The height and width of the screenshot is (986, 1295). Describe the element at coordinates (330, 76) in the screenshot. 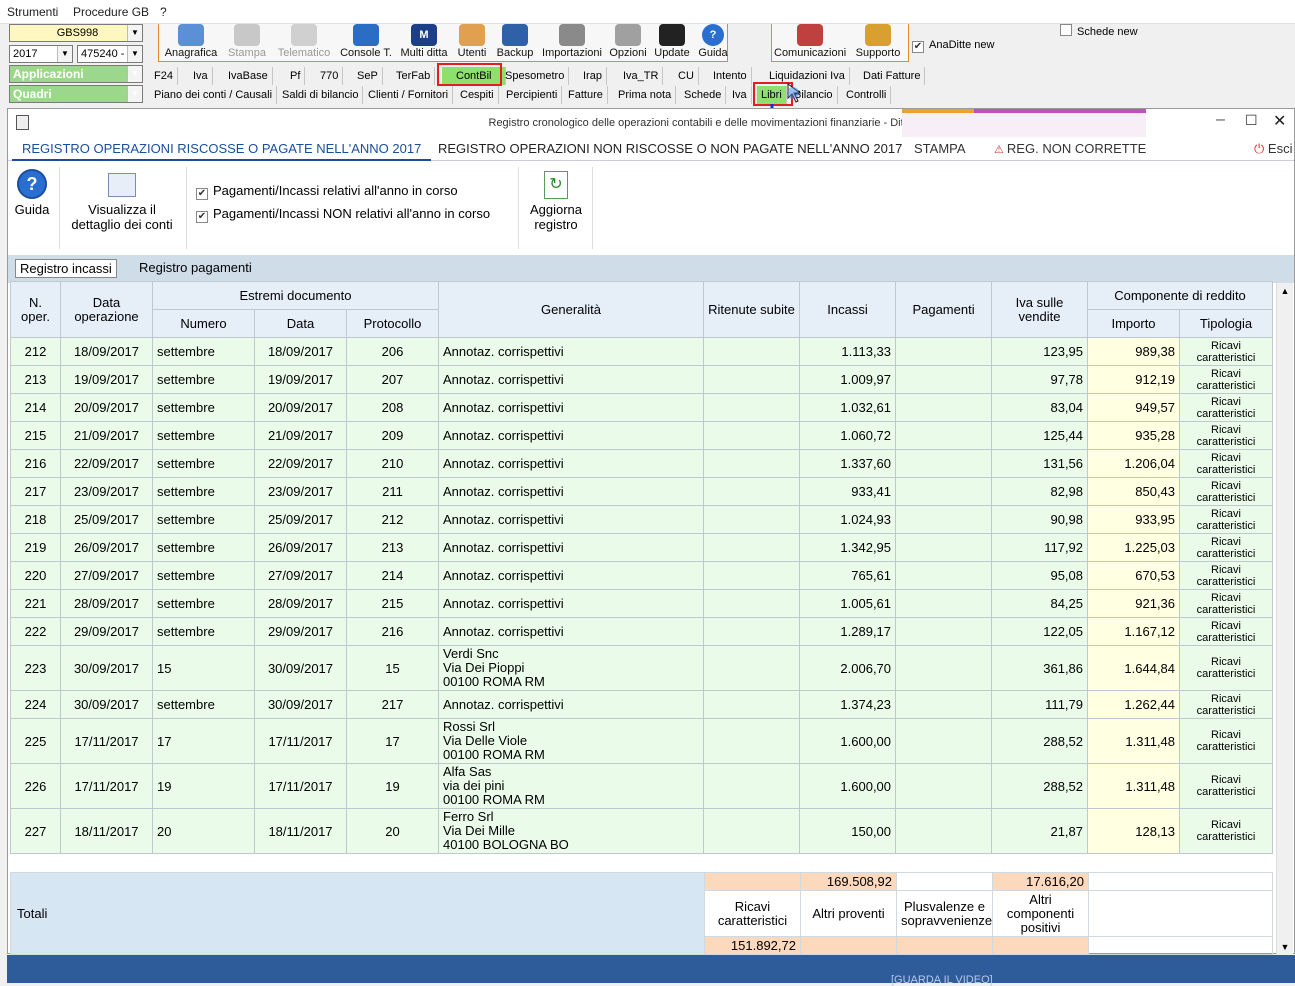

I see `app-770: 770` at that location.